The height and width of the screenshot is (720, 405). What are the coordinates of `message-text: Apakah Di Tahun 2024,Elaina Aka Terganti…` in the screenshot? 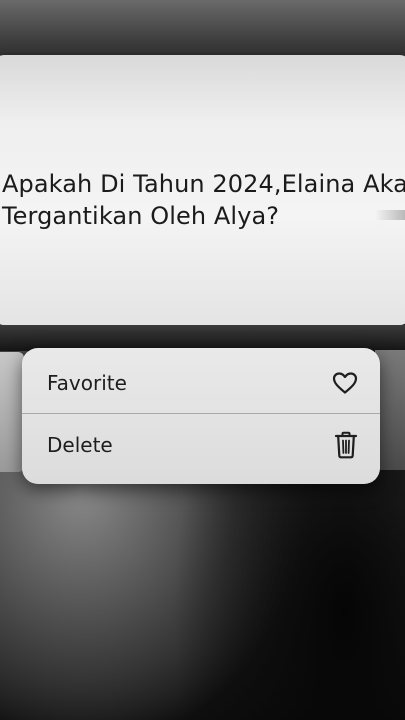 It's located at (203, 200).